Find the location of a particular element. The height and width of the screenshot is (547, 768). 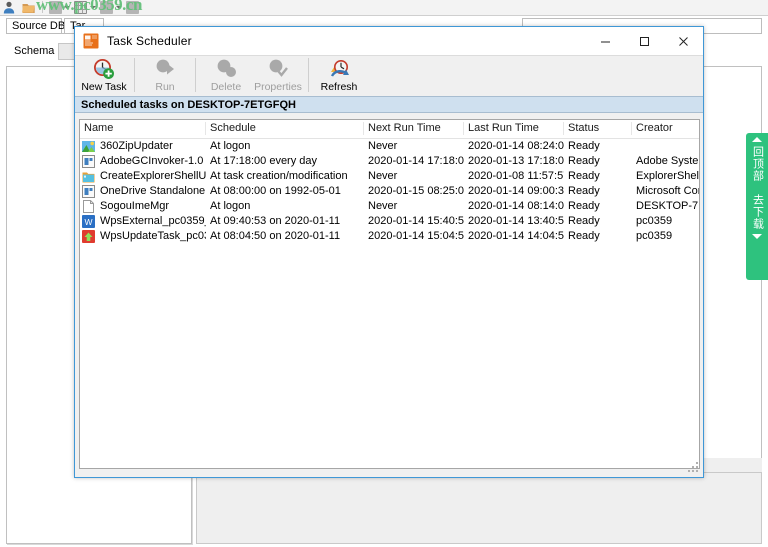

column-header-name: Name is located at coordinates (143, 129).